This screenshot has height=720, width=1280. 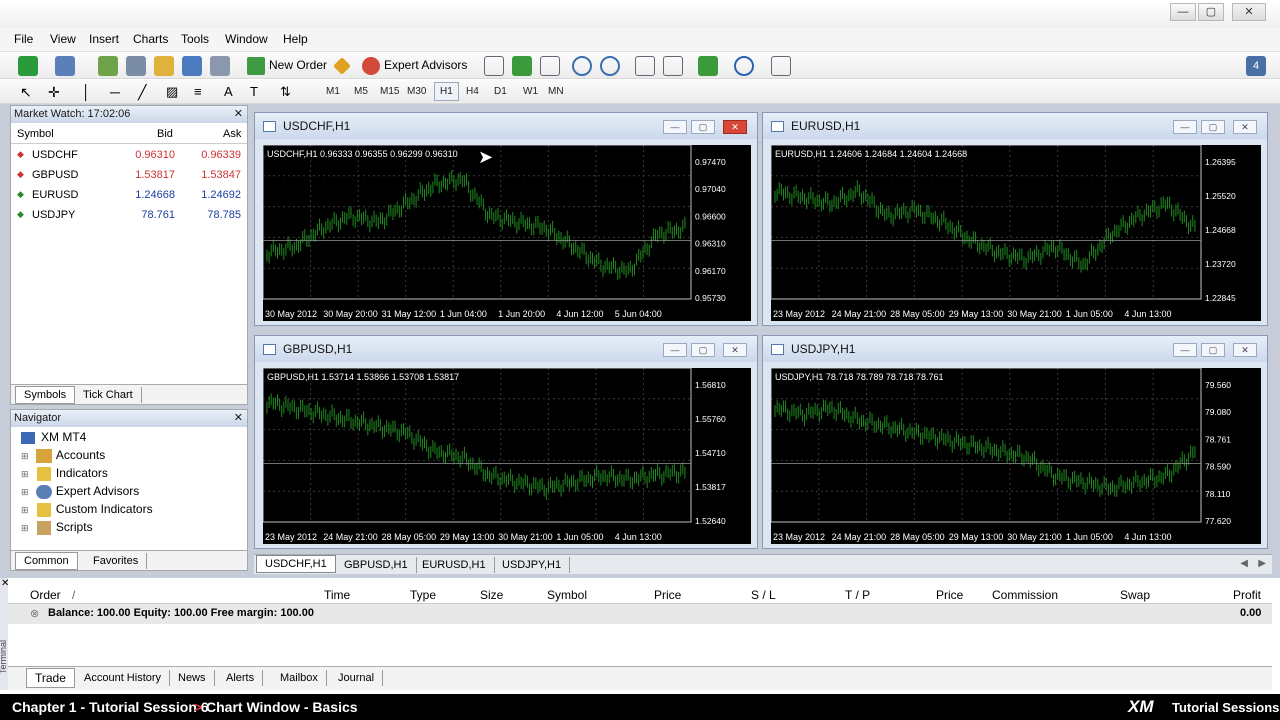 What do you see at coordinates (556, 91) in the screenshot?
I see `timeframe-mn: MN` at bounding box center [556, 91].